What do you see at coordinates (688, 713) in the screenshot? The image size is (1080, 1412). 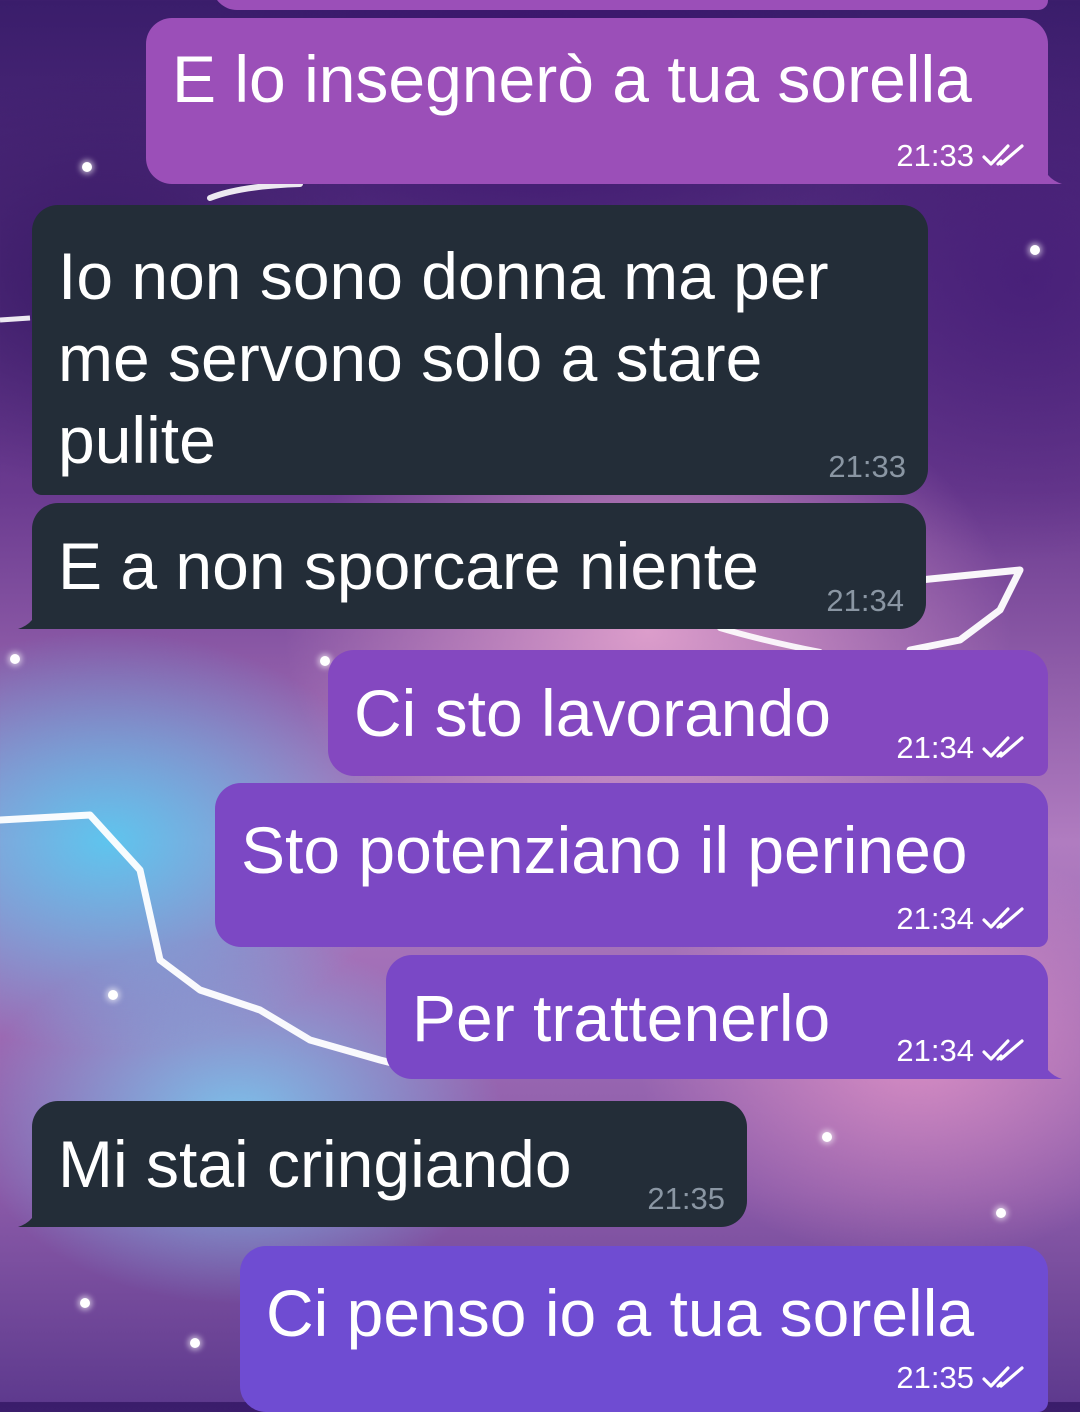 I see `message-bubble-outgoing: Ci sto lavorando 21:34` at bounding box center [688, 713].